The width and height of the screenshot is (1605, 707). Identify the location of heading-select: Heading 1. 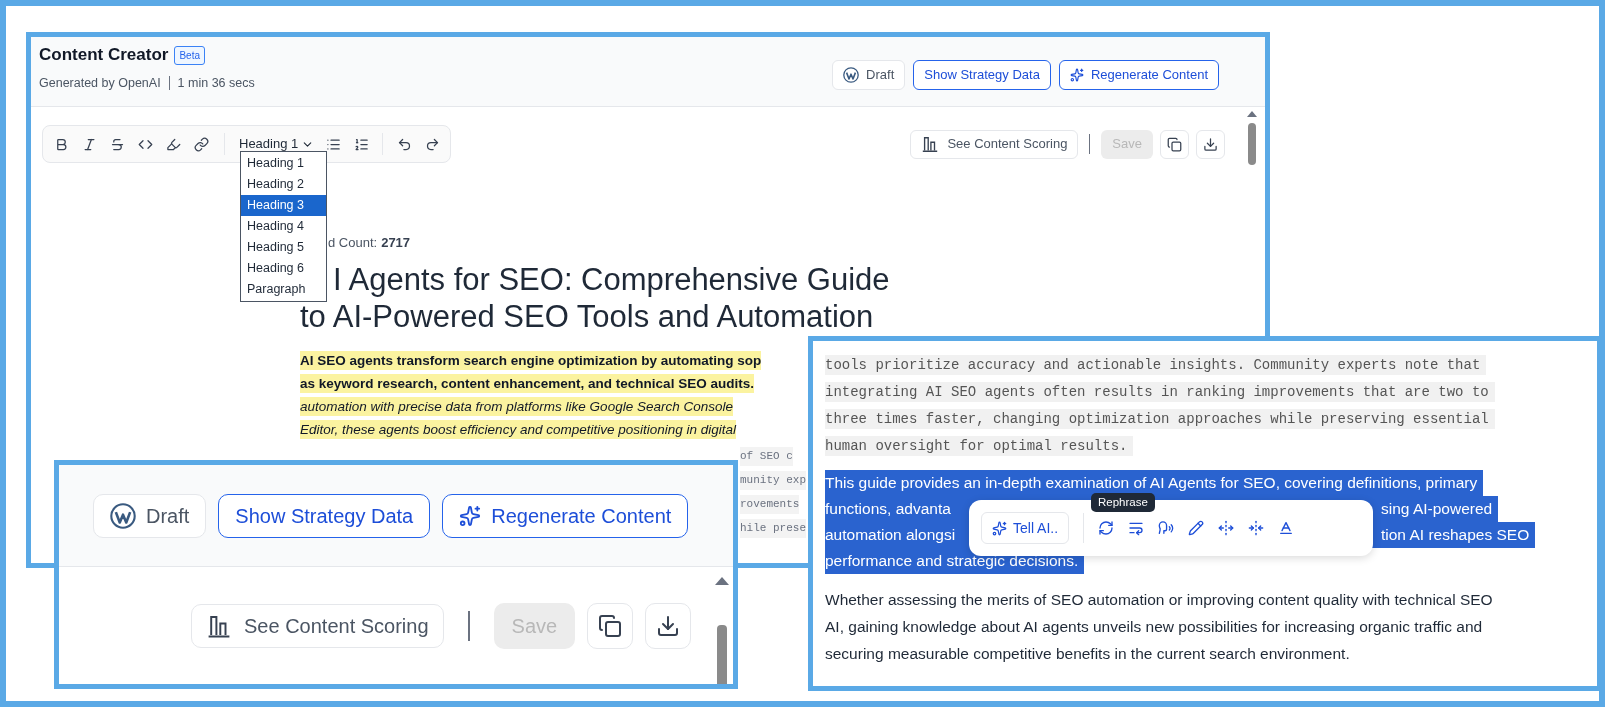
(277, 144).